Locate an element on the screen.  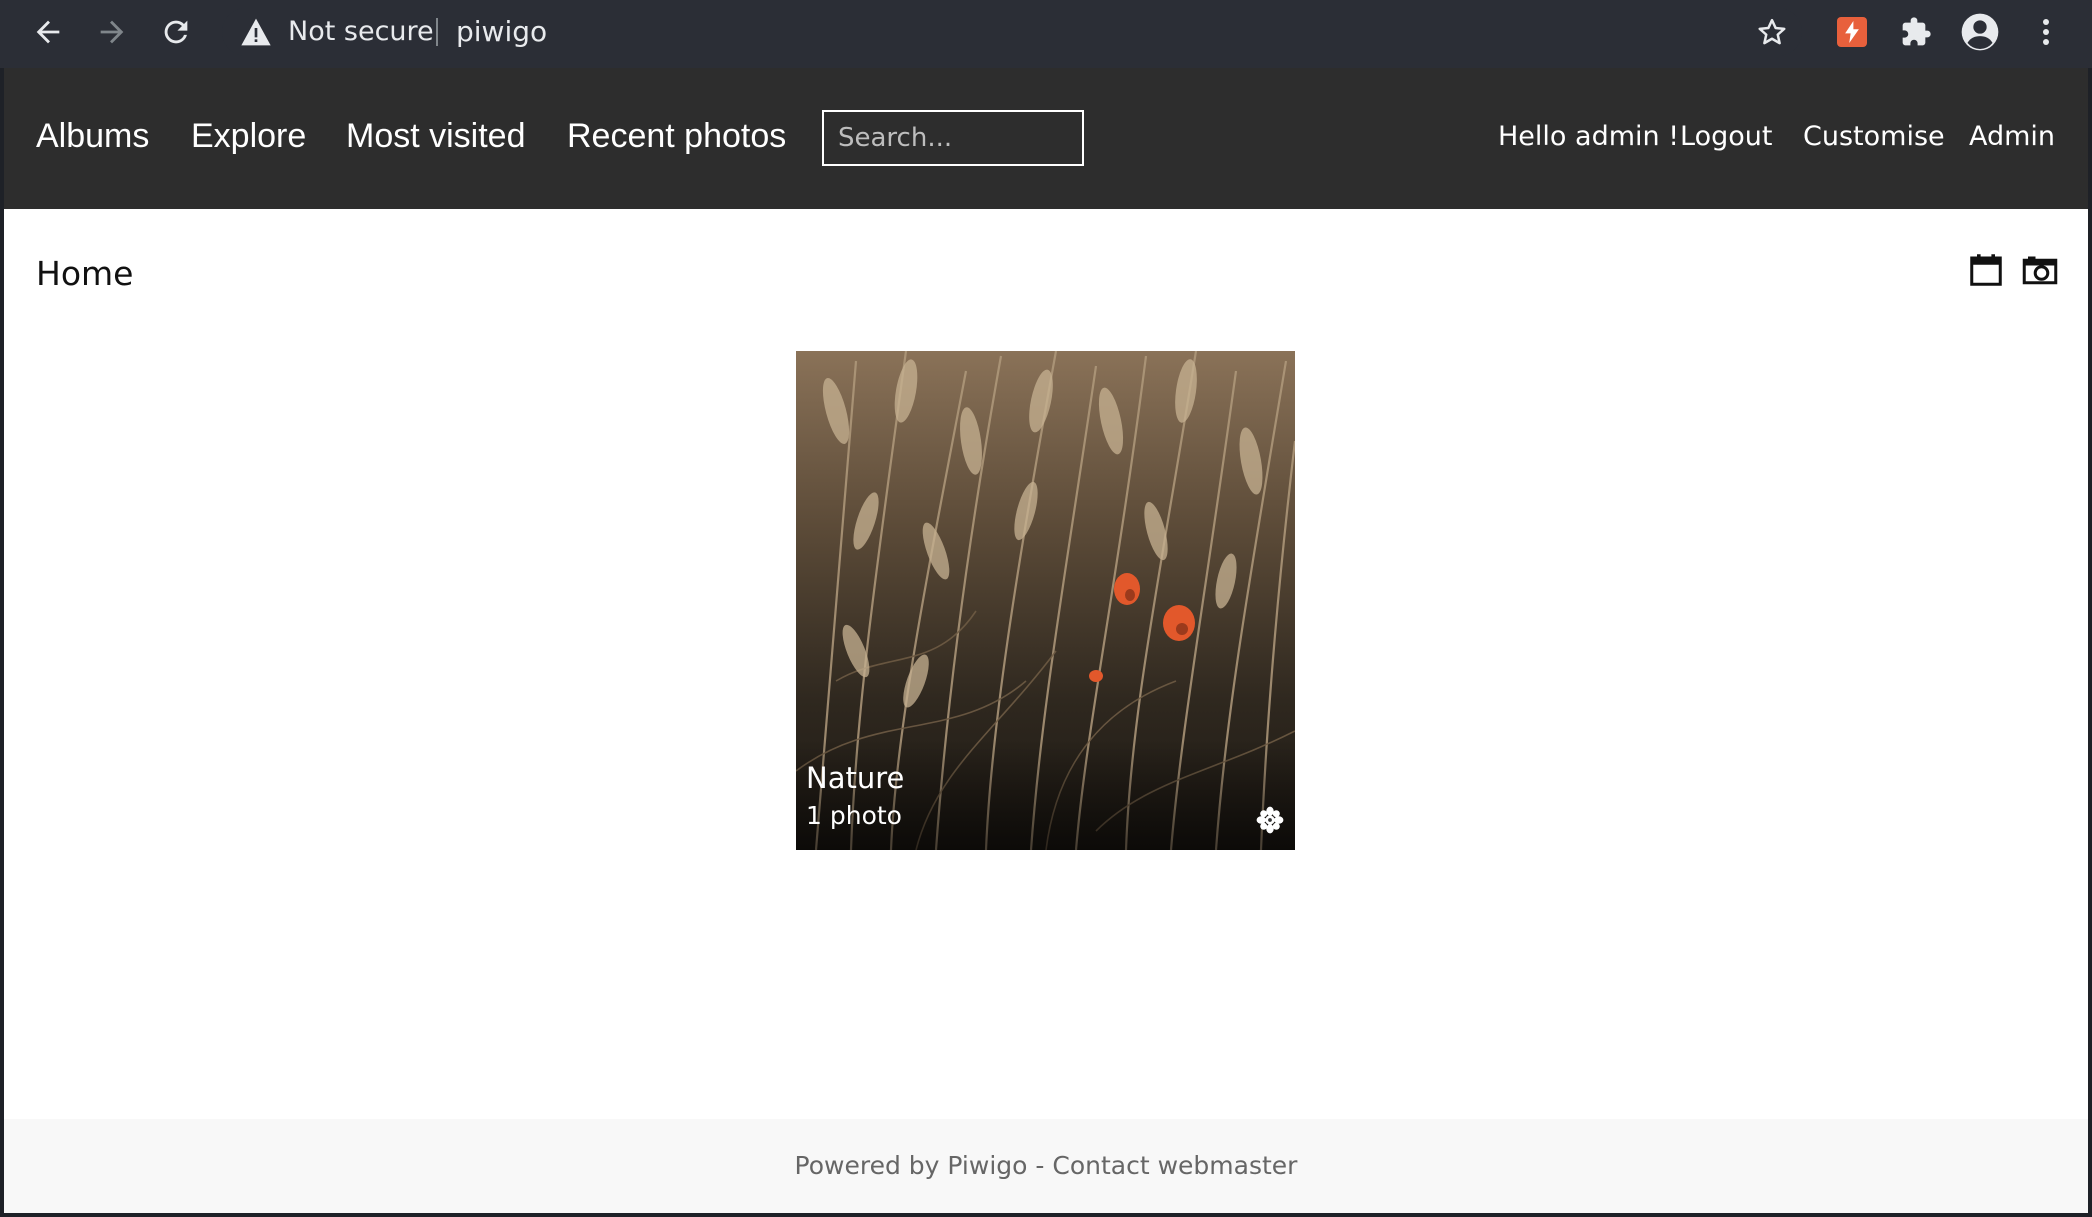
reload-button is located at coordinates (176, 32).